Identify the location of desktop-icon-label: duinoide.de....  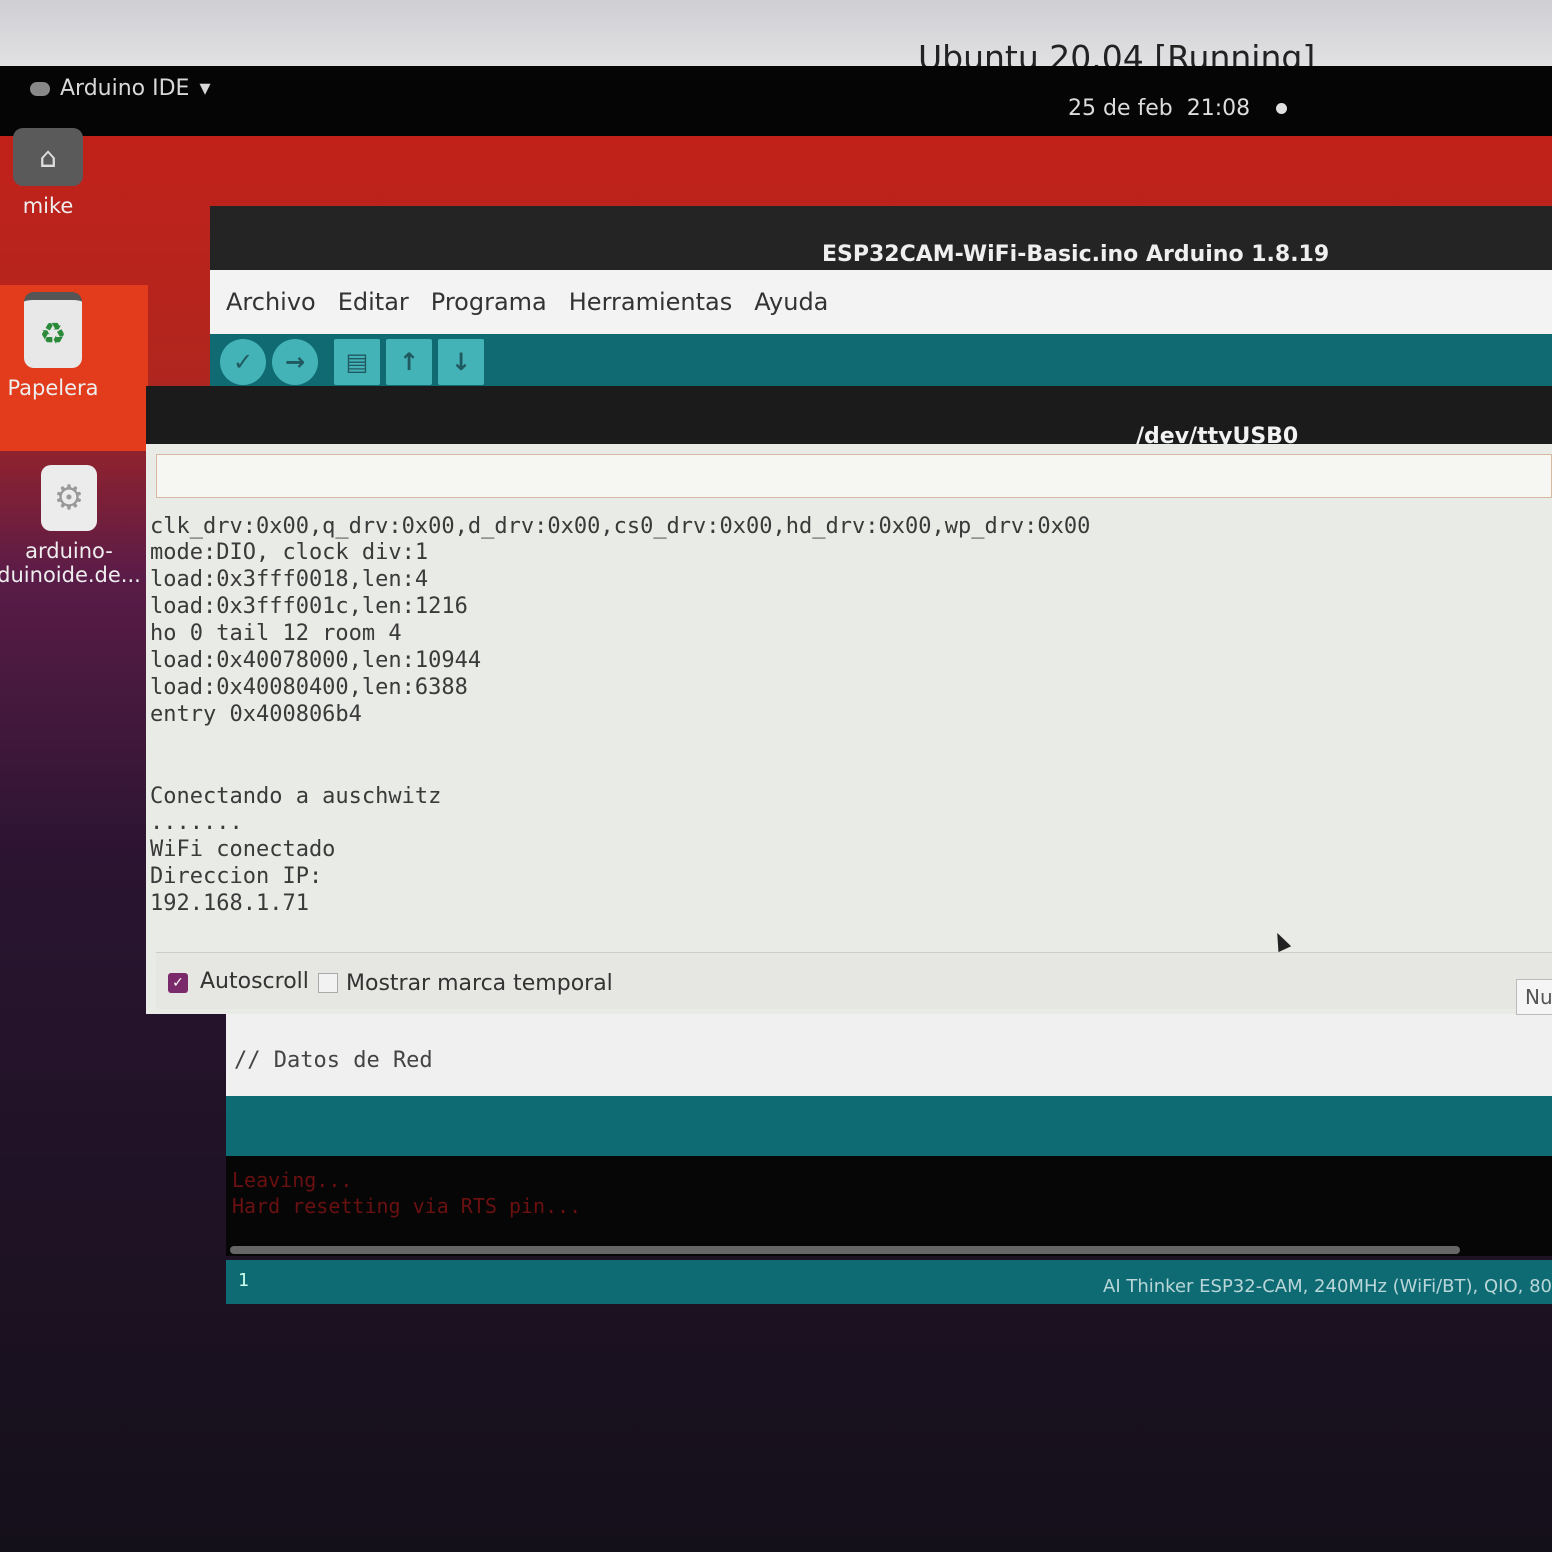
(70, 575).